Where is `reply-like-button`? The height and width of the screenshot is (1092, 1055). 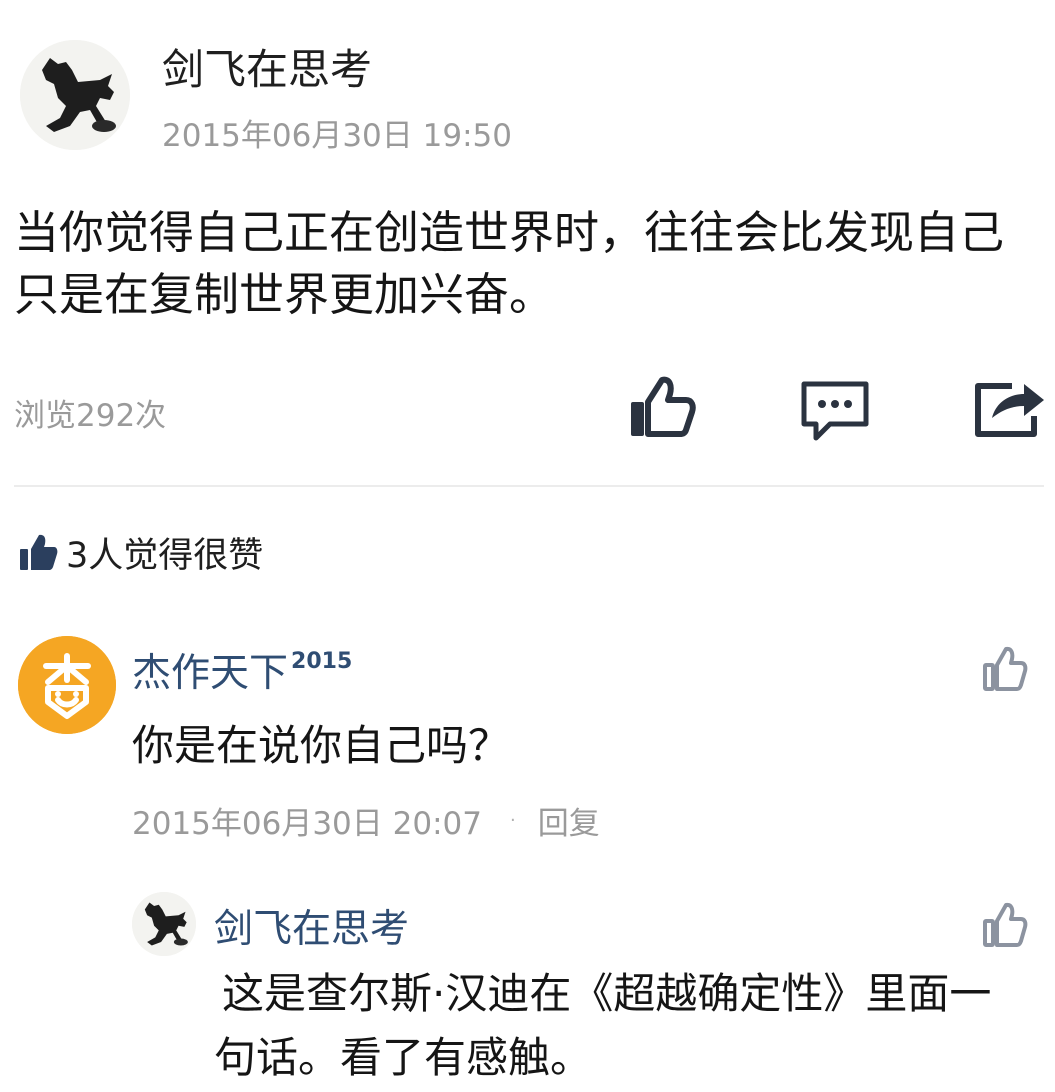 reply-like-button is located at coordinates (1005, 924).